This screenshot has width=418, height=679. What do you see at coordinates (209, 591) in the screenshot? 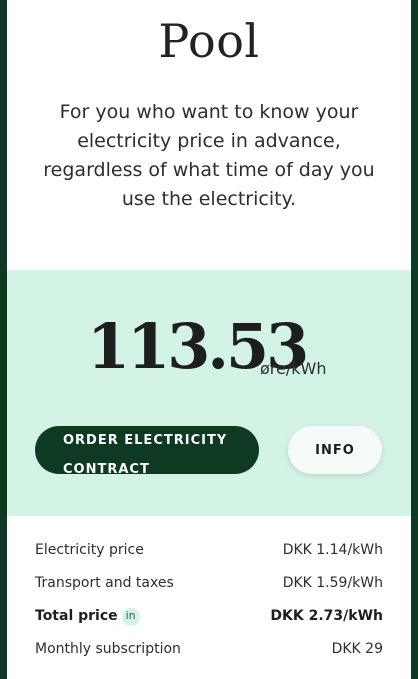
I see `table-row: Transport and taxes DKK 1.59/kWh` at bounding box center [209, 591].